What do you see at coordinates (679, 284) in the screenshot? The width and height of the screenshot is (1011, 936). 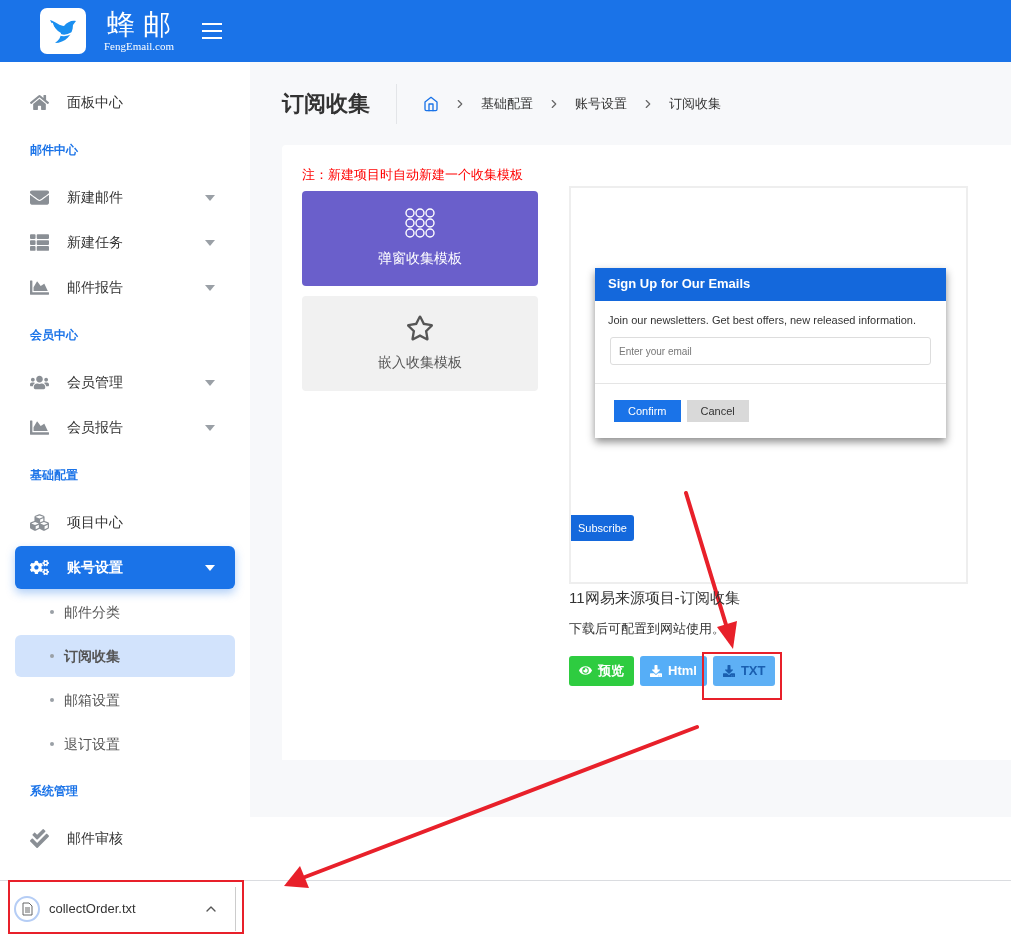 I see `popup-title: Sign Up for Our Emails` at bounding box center [679, 284].